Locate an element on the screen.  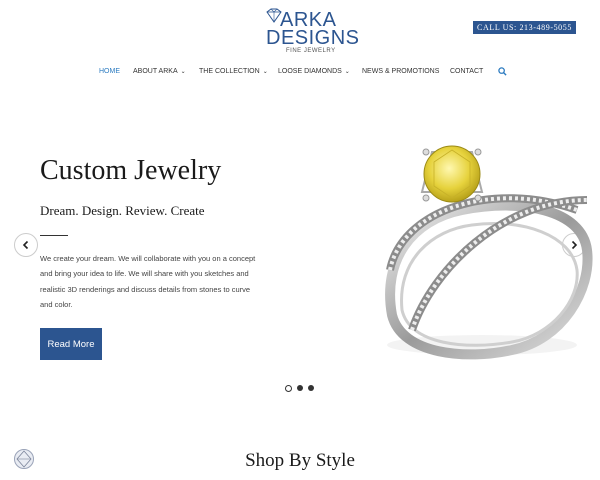
nav-item-label: HOME is located at coordinates (109, 71).